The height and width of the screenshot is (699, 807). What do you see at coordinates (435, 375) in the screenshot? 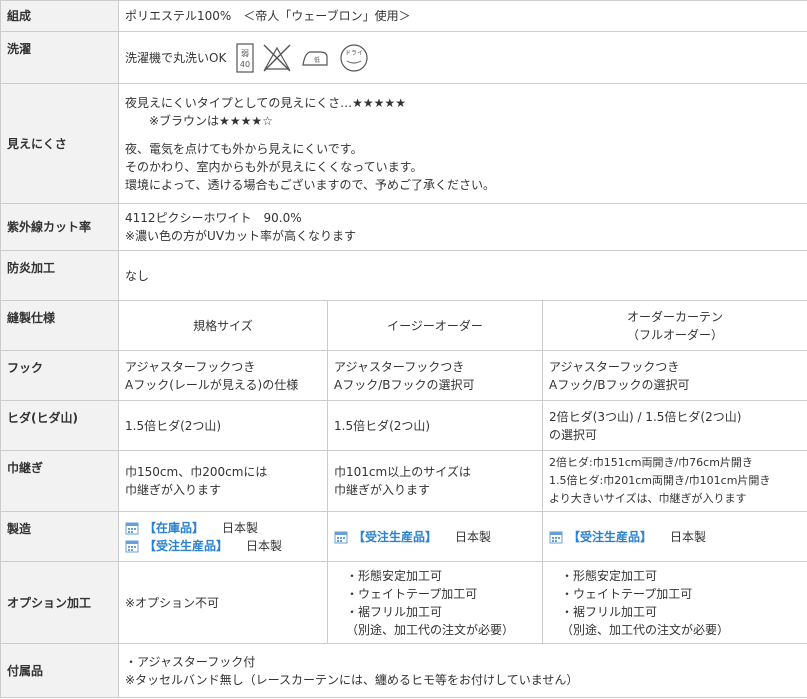
I see `hook-easy: アジャスターフックつき Aフック/Bフックの選択可` at bounding box center [435, 375].